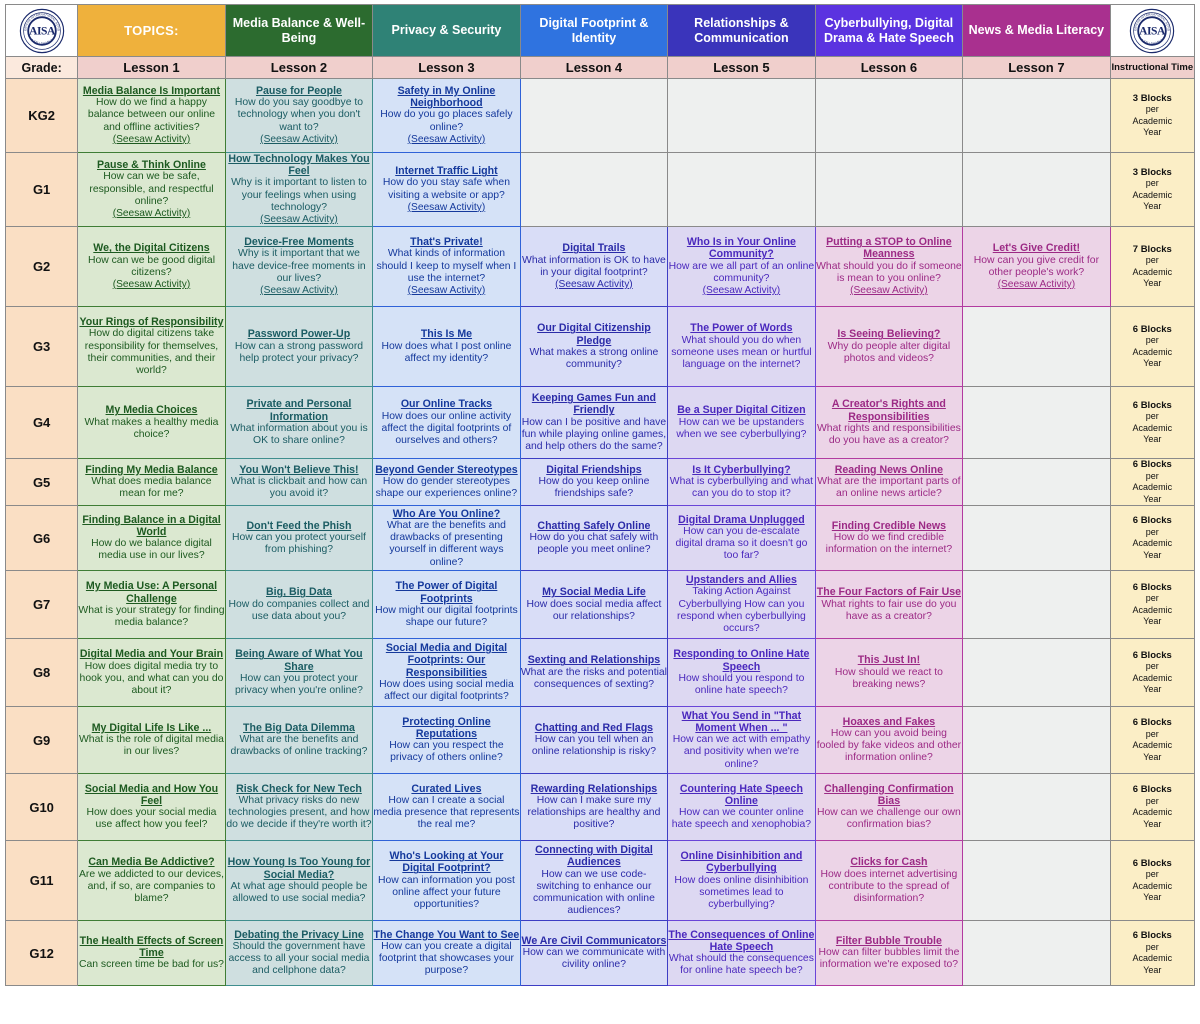 The image size is (1200, 1024). What do you see at coordinates (299, 165) in the screenshot?
I see `lesson-title: How Technology Makes You Feel` at bounding box center [299, 165].